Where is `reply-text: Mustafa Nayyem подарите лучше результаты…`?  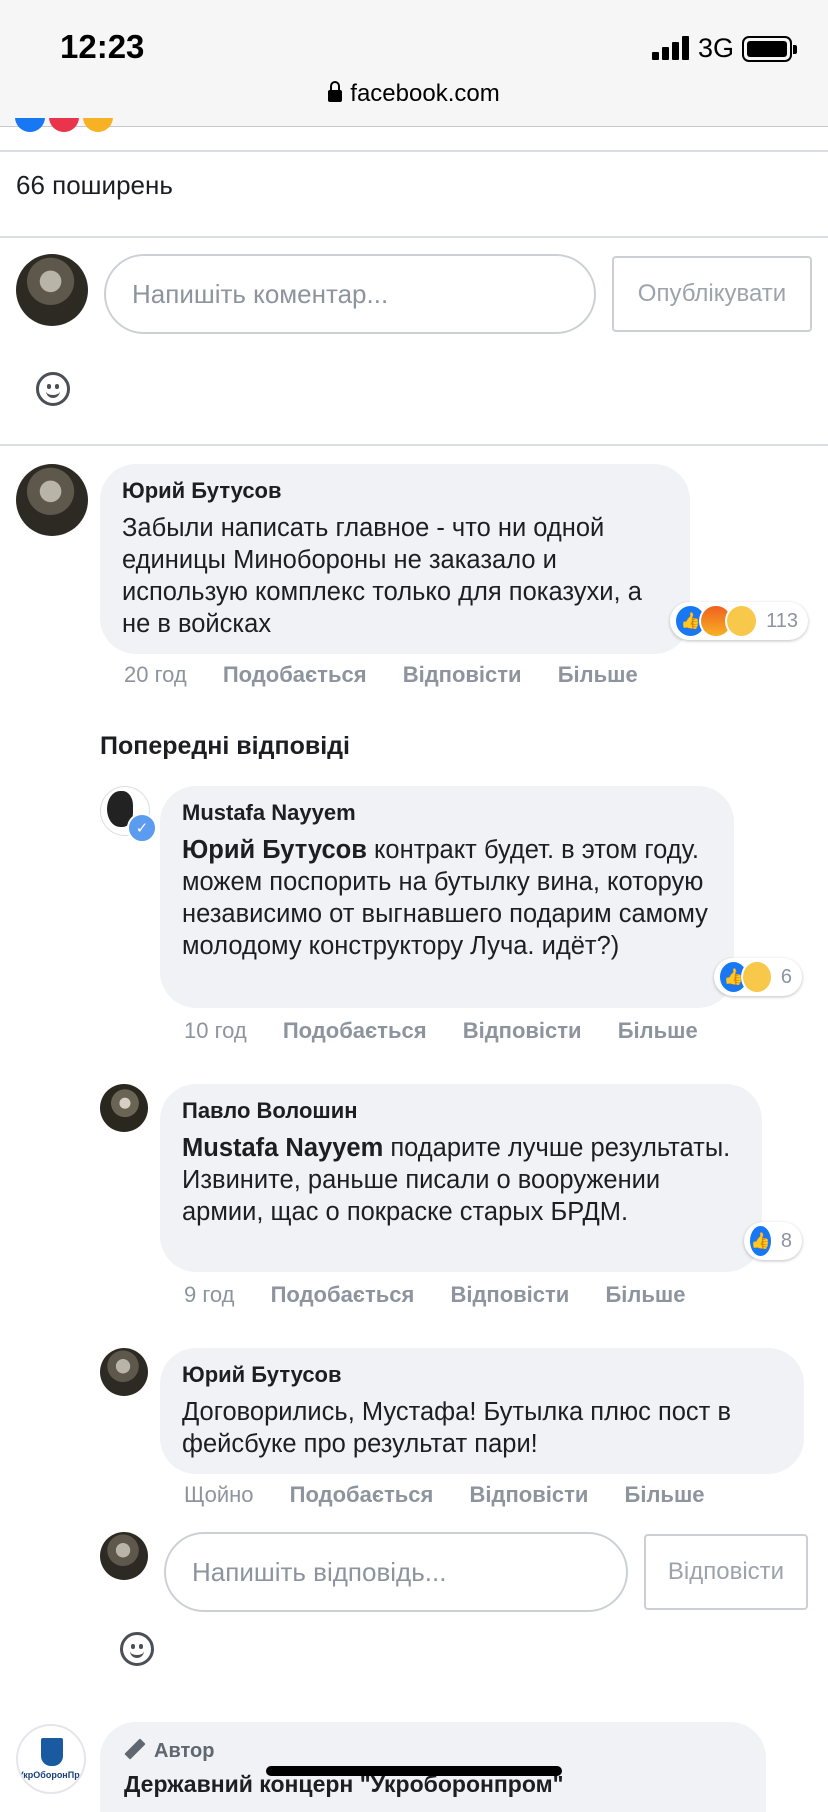 reply-text: Mustafa Nayyem подарите лучше результаты… is located at coordinates (456, 1180).